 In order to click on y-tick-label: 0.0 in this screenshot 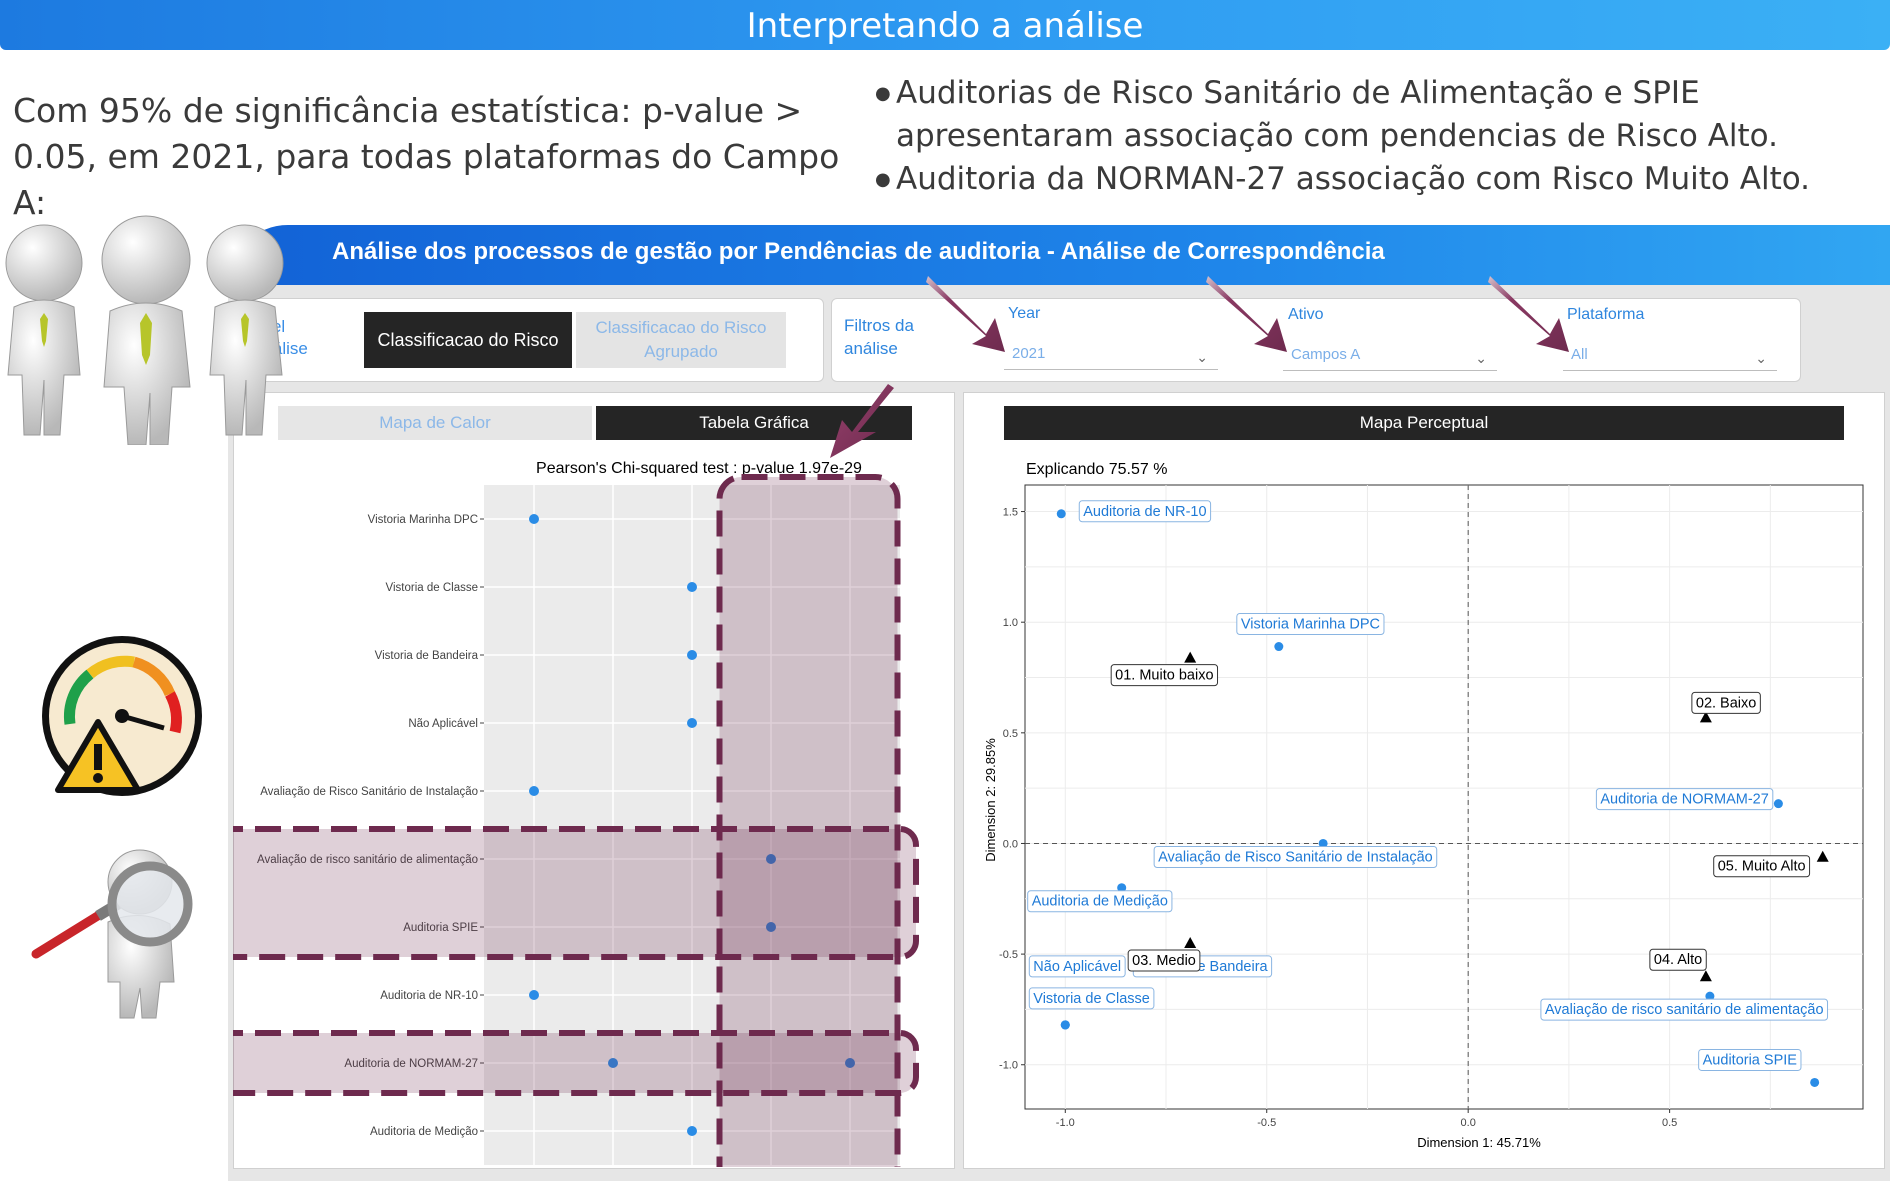, I will do `click(1010, 844)`.